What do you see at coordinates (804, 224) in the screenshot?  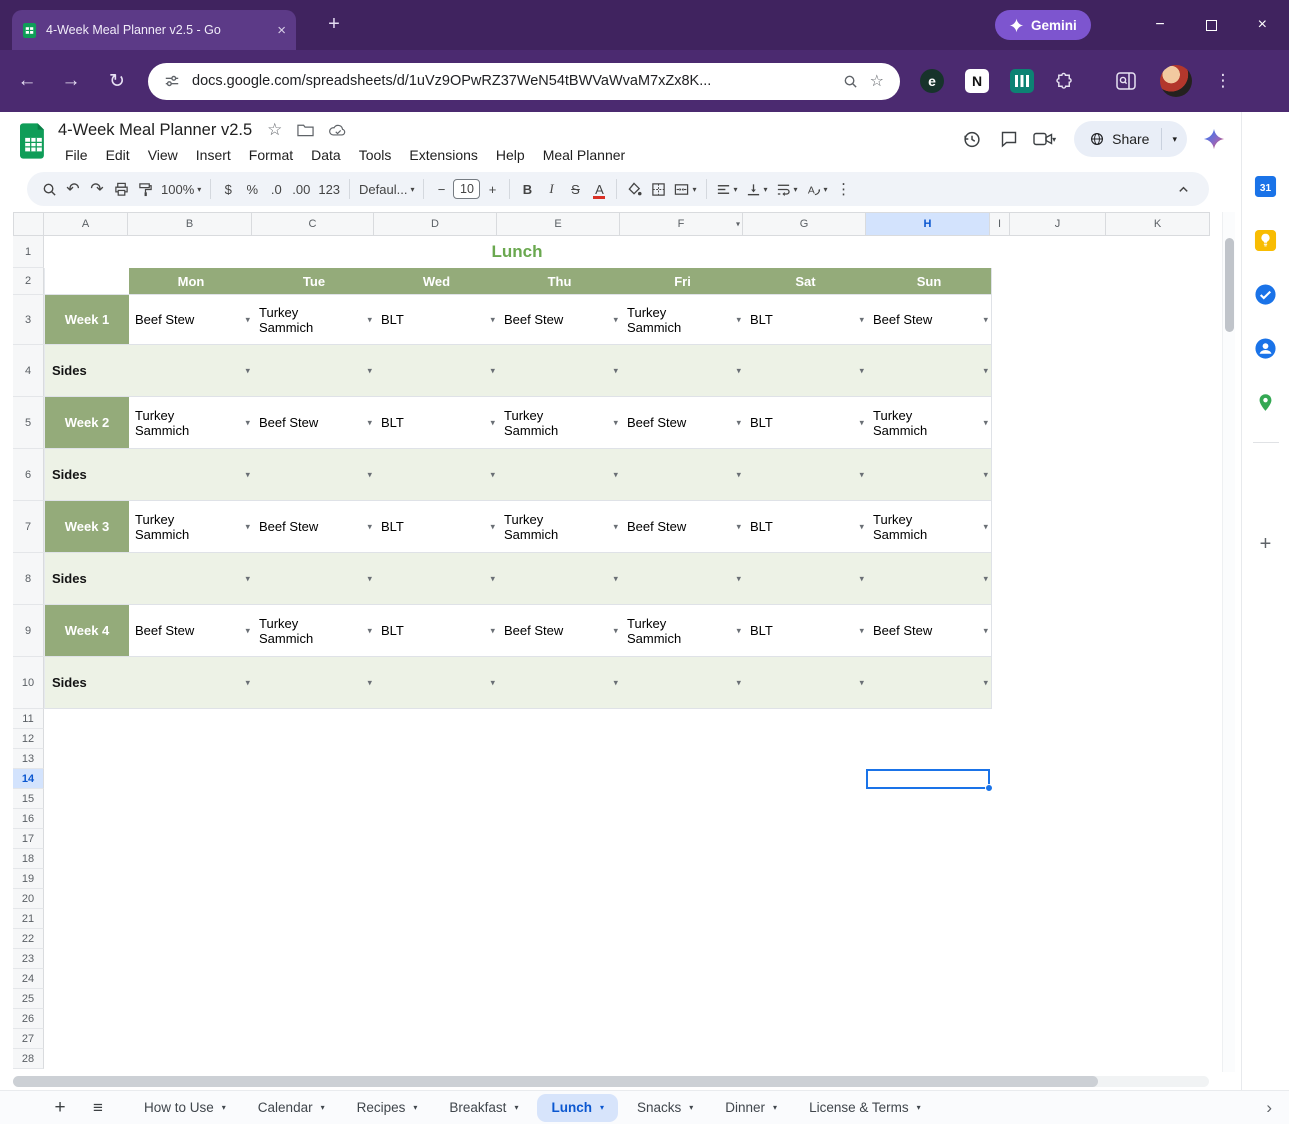 I see `column-header-G: G` at bounding box center [804, 224].